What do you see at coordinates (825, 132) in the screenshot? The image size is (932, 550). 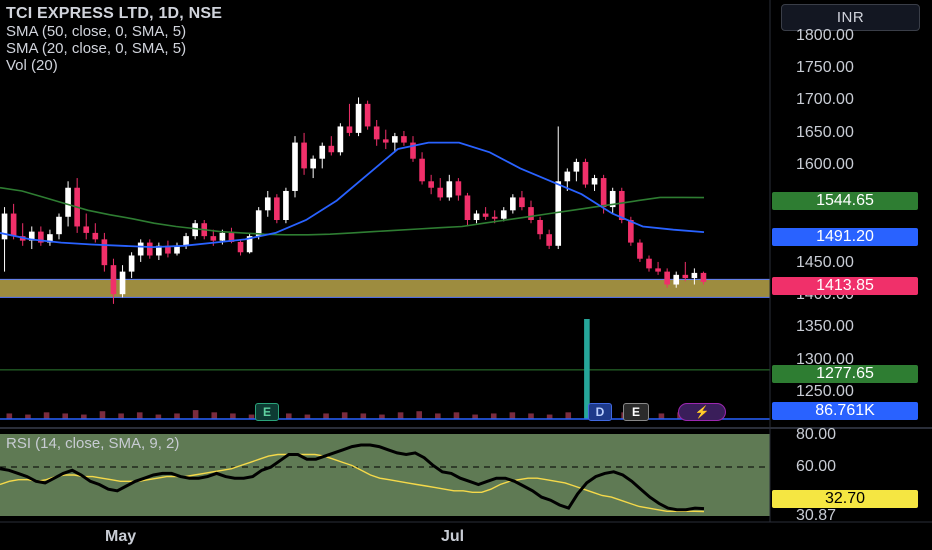 I see `price-tick: 1650.00` at bounding box center [825, 132].